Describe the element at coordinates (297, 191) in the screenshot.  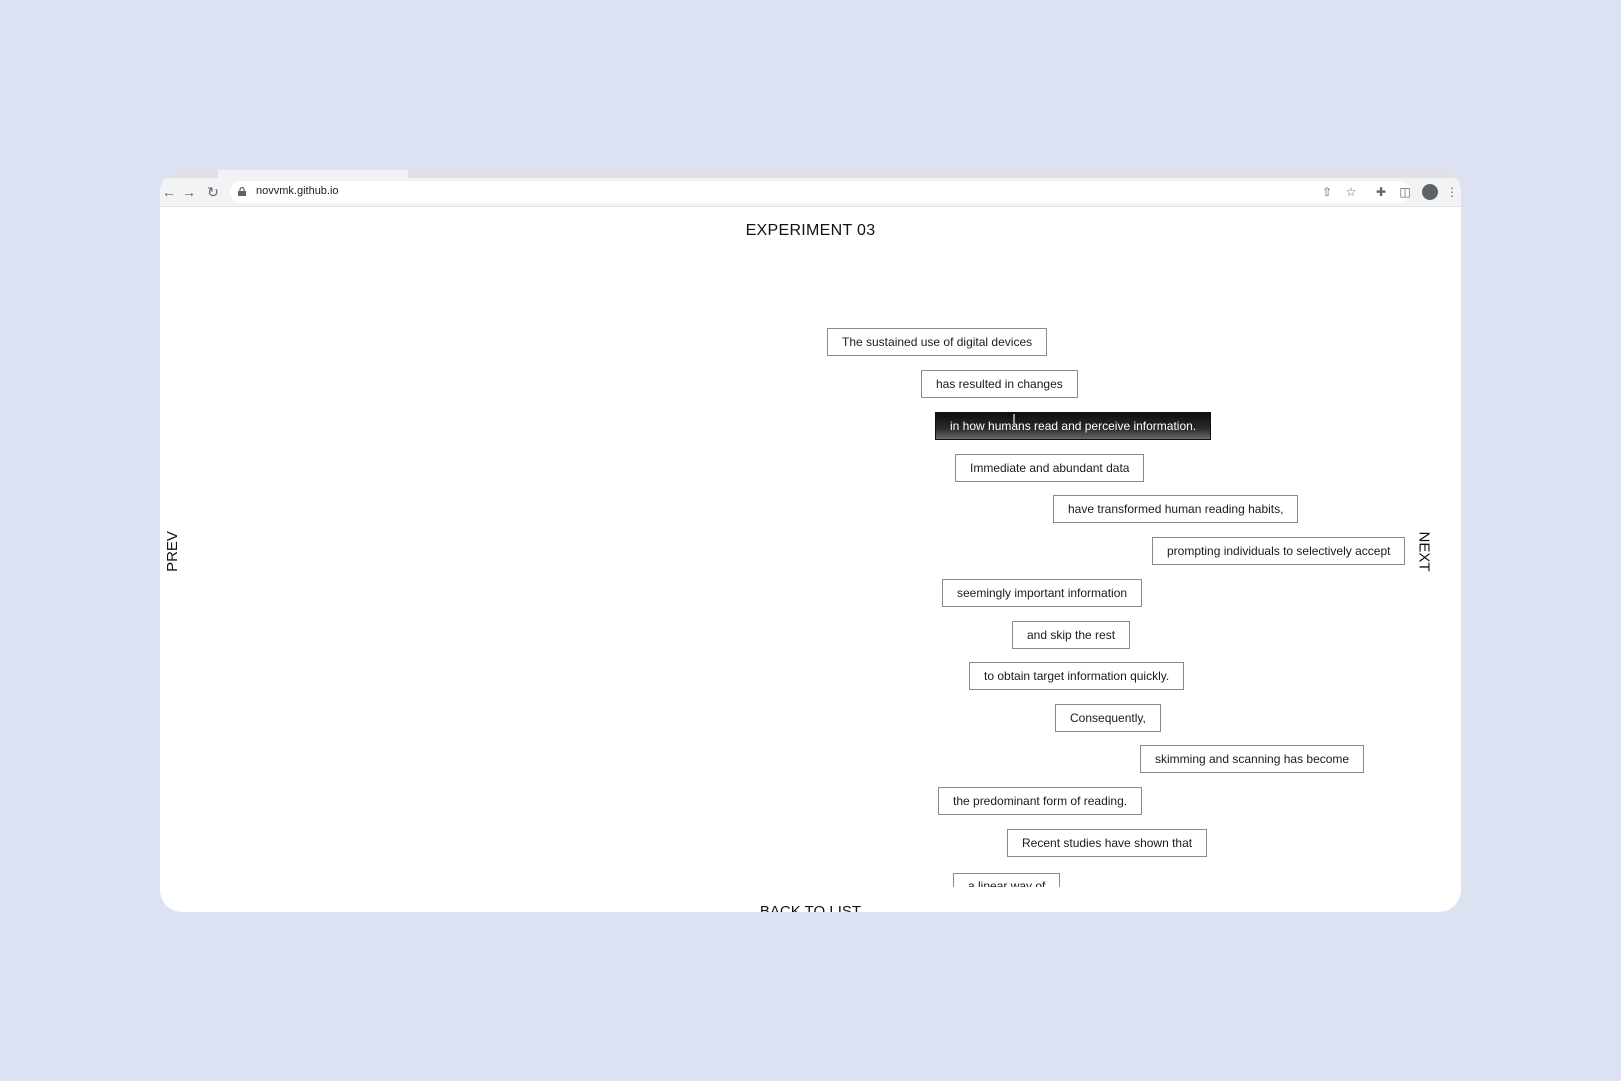
I see `url-text: novvmk.github.io` at that location.